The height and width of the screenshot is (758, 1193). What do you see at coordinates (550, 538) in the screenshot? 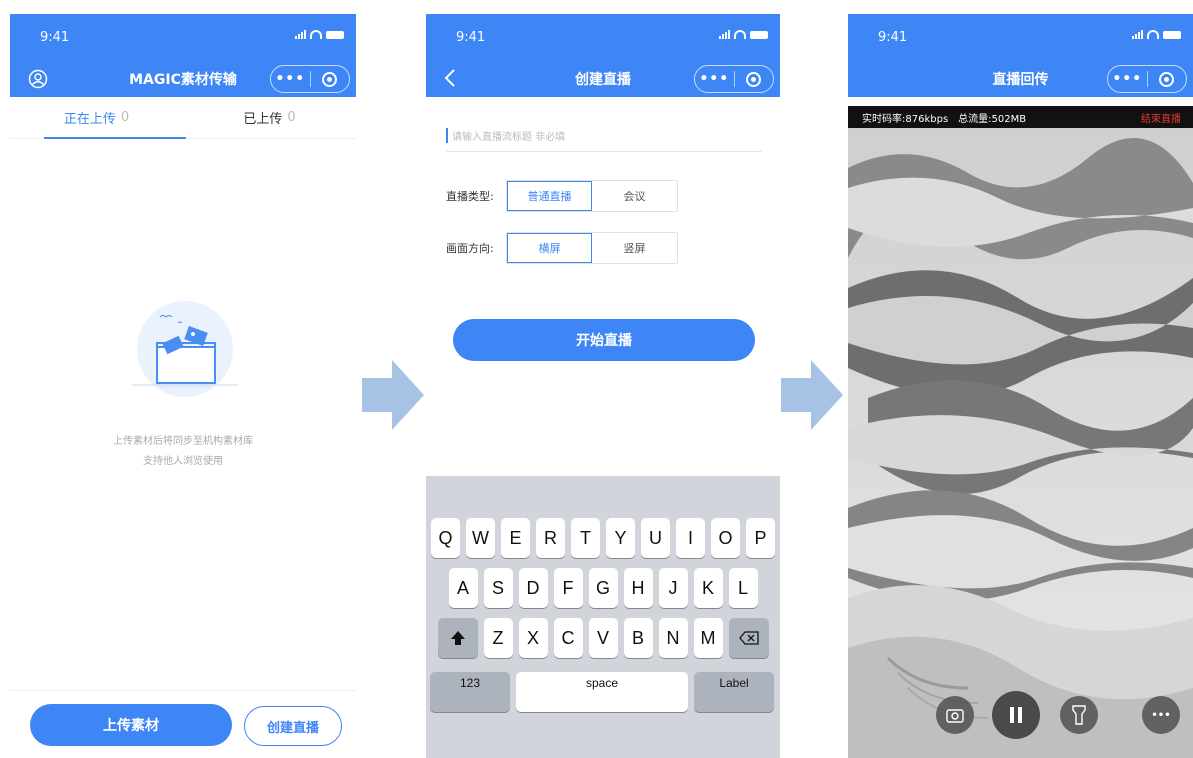
I see `key-r: R` at bounding box center [550, 538].